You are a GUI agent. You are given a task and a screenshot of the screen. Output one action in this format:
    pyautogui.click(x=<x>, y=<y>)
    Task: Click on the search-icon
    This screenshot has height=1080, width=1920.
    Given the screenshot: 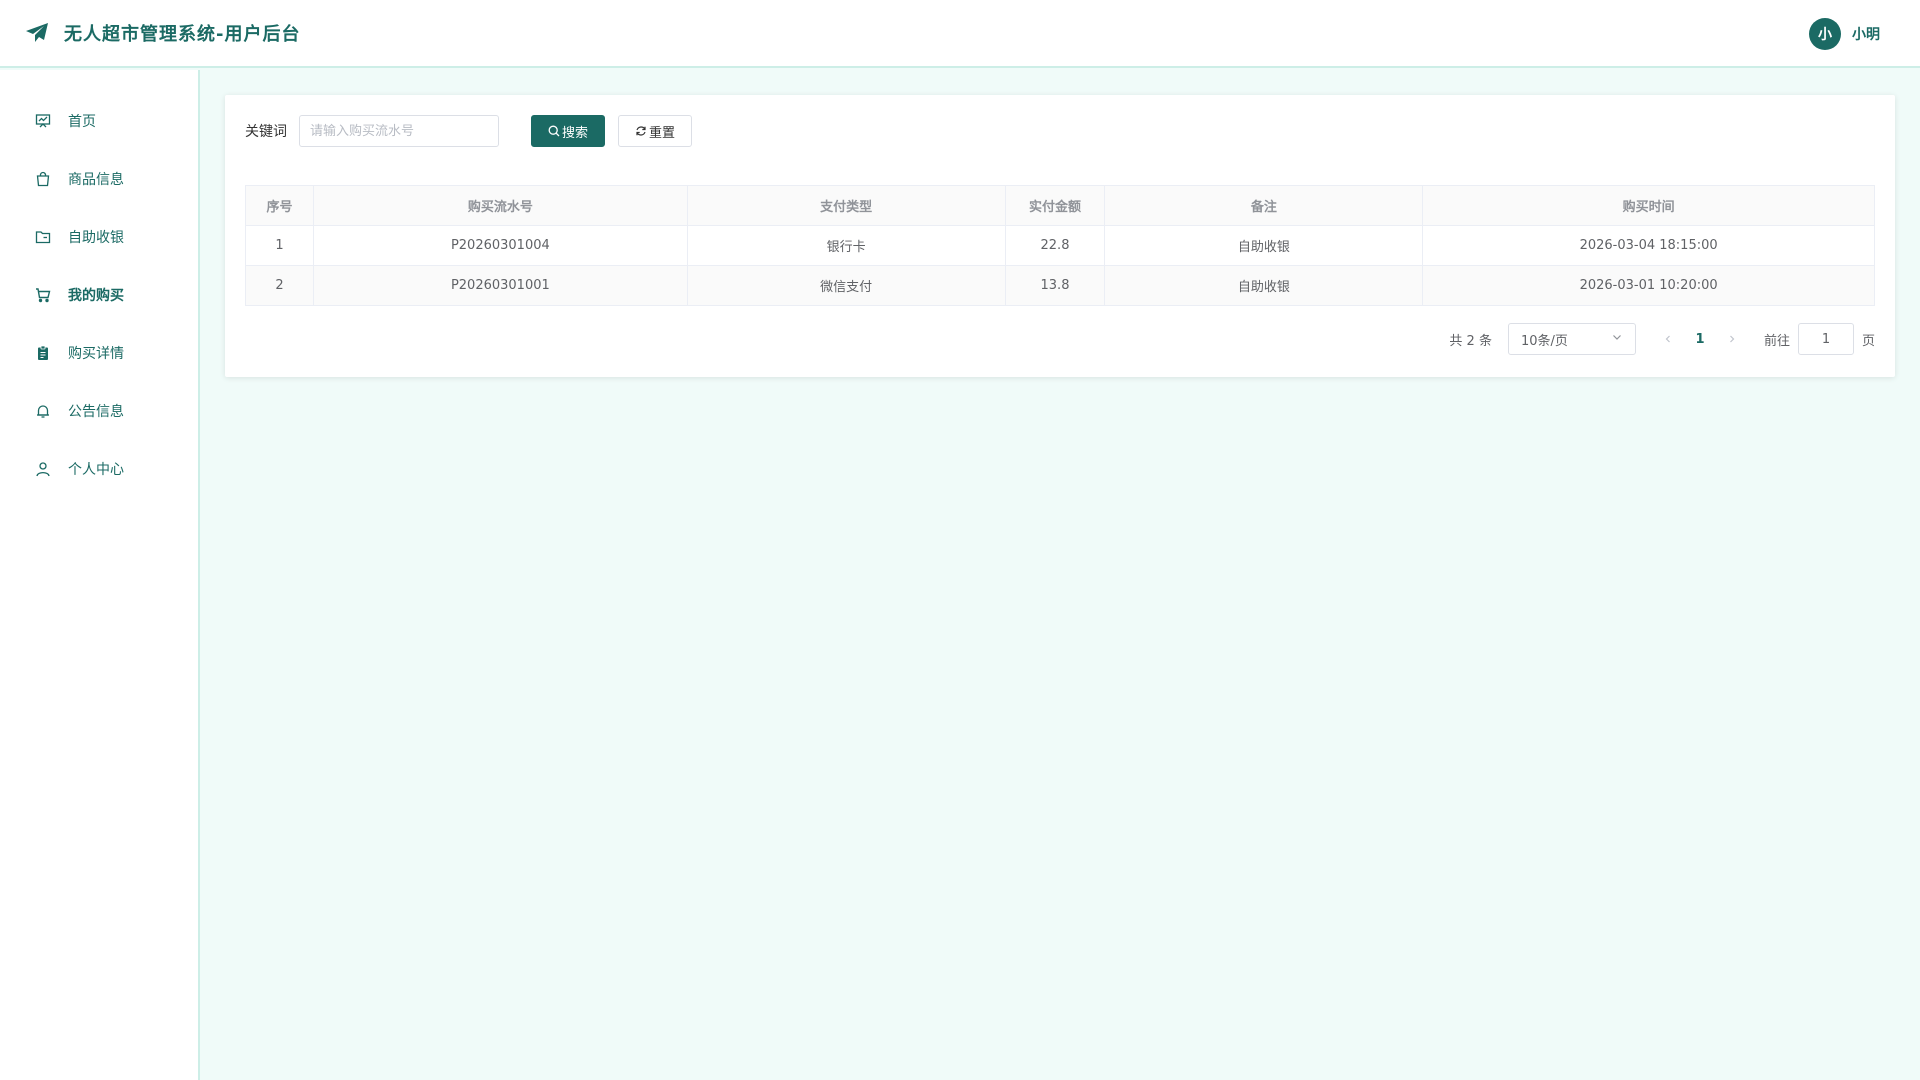 What is the action you would take?
    pyautogui.click(x=554, y=131)
    